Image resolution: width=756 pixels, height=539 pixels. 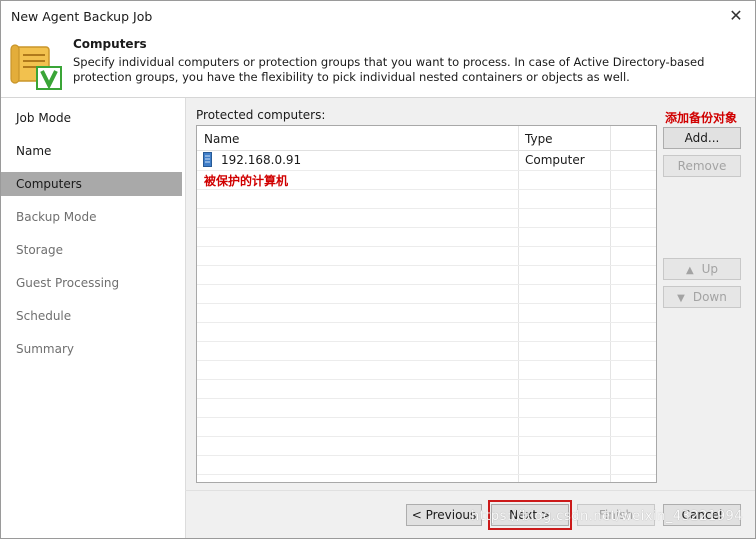 I want to click on sidebar-item-backup-mode: Backup Mode, so click(x=91, y=217).